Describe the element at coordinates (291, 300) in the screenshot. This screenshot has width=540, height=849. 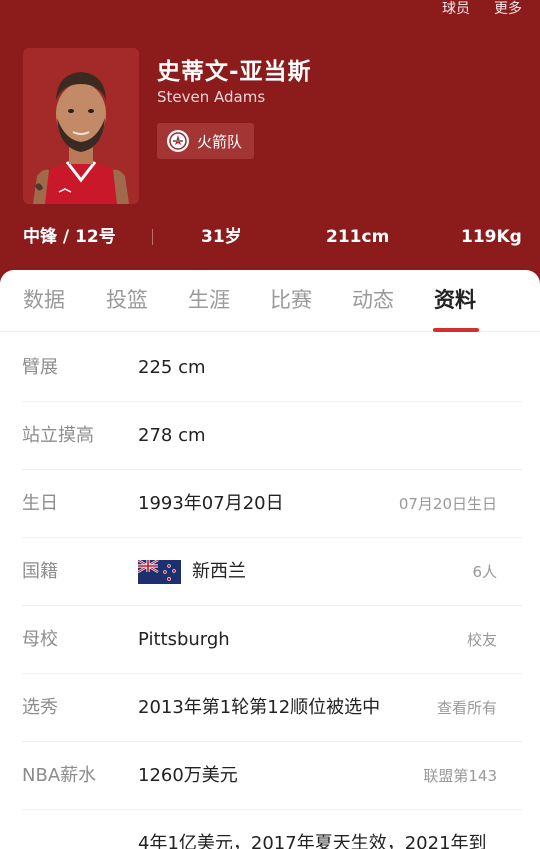
I see `tab-games: 比赛` at that location.